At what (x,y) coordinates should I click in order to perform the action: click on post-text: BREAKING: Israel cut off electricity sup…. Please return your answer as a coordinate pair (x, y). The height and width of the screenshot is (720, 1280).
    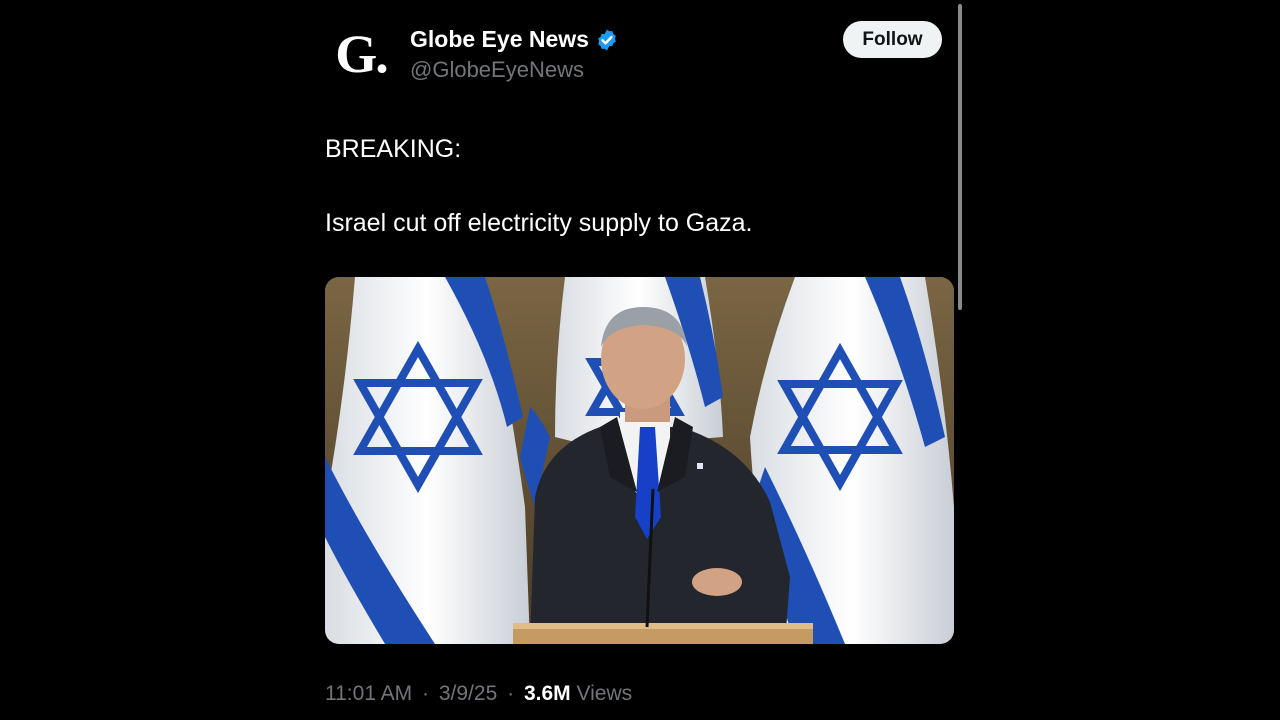
    Looking at the image, I should click on (640, 186).